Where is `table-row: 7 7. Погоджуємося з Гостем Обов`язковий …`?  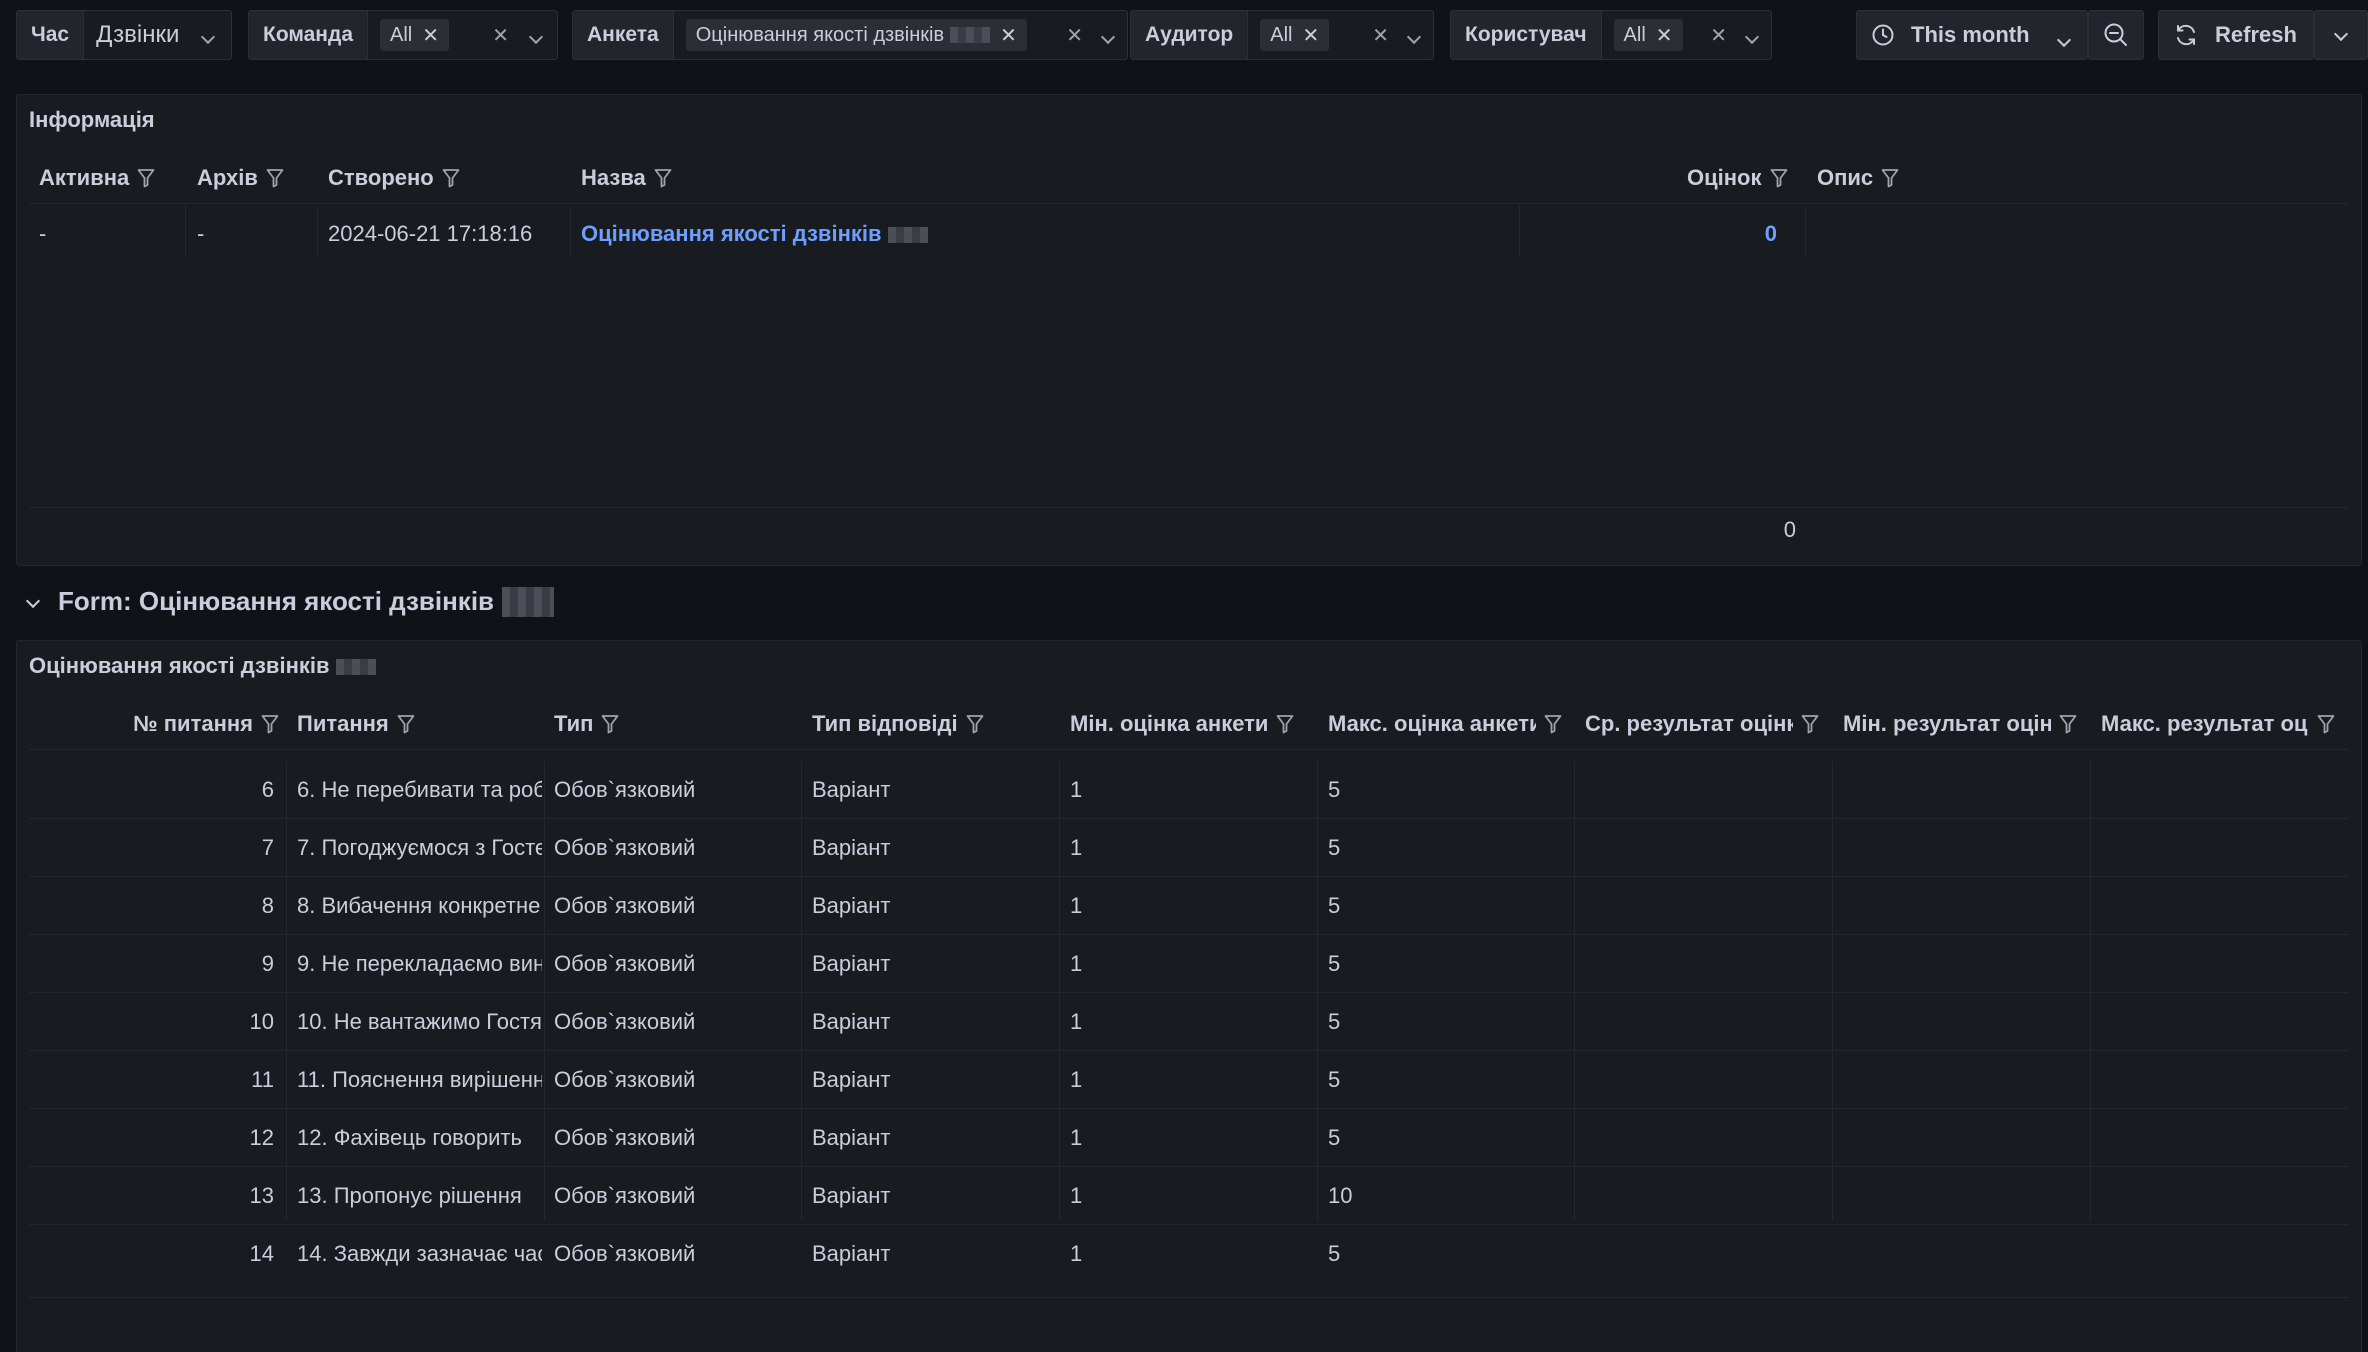
table-row: 7 7. Погоджуємося з Гостем Обов`язковий … is located at coordinates (1189, 848).